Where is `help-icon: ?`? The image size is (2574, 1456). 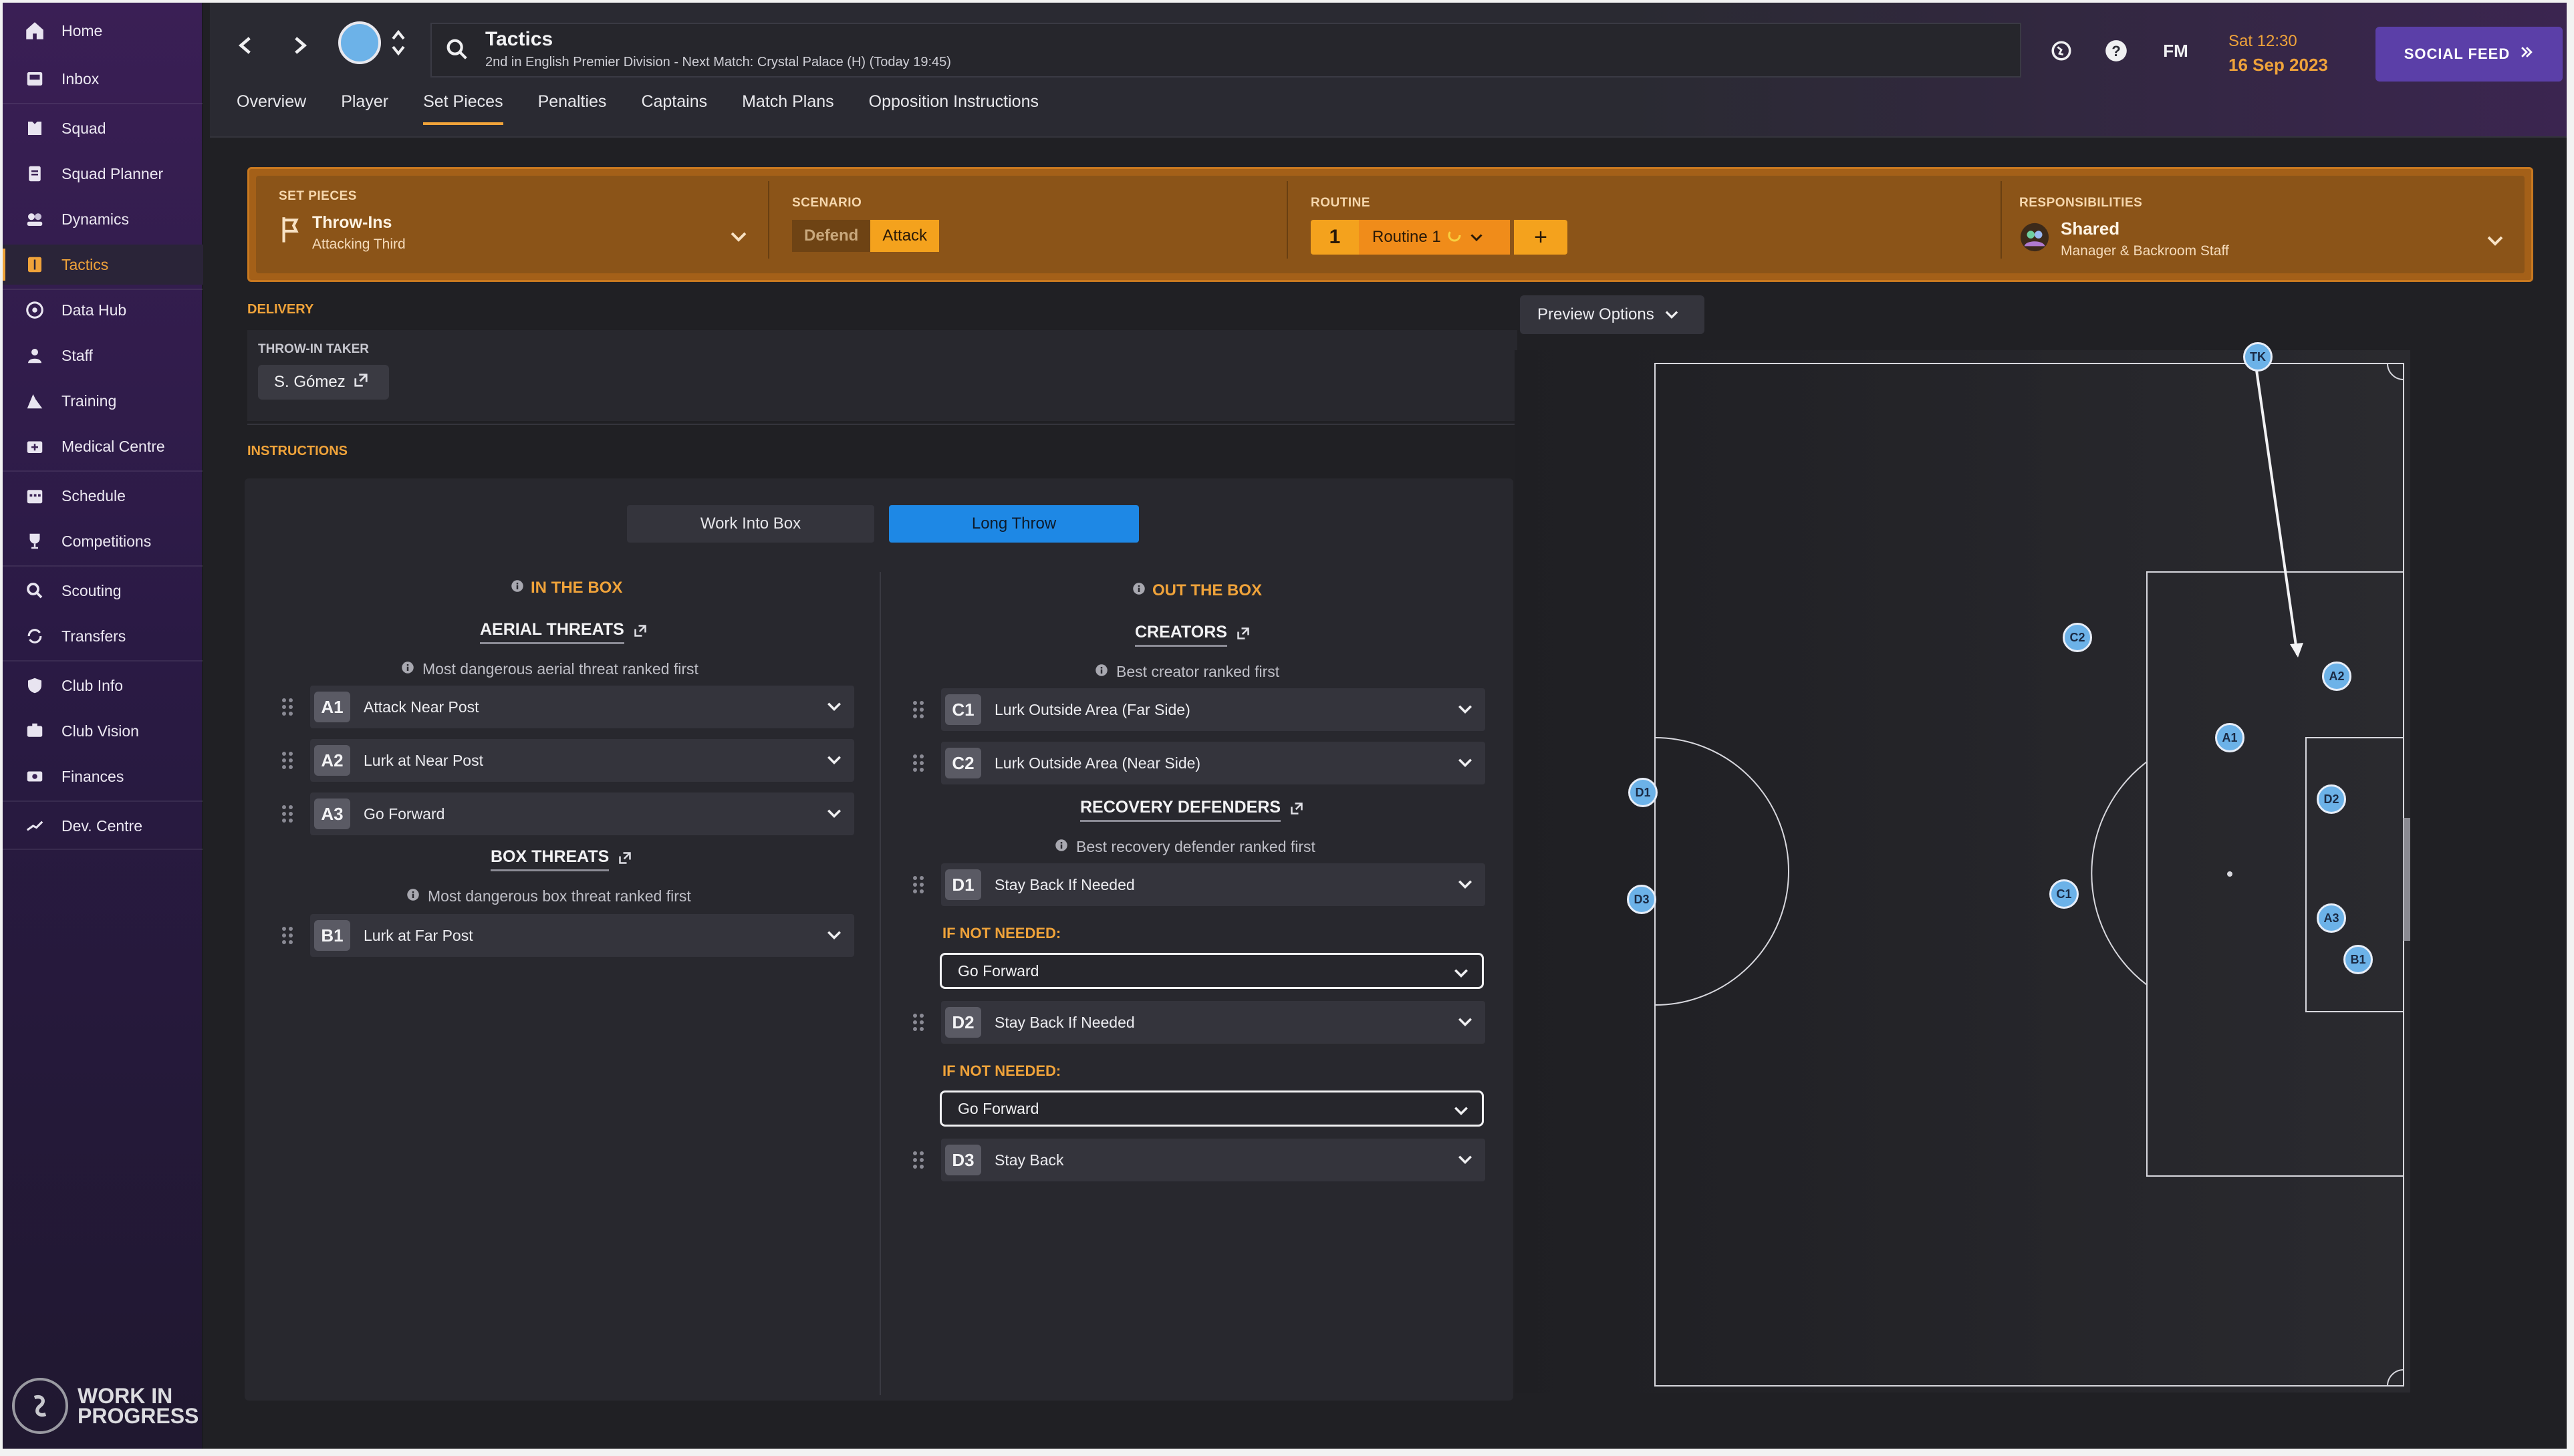
help-icon: ? is located at coordinates (2116, 50).